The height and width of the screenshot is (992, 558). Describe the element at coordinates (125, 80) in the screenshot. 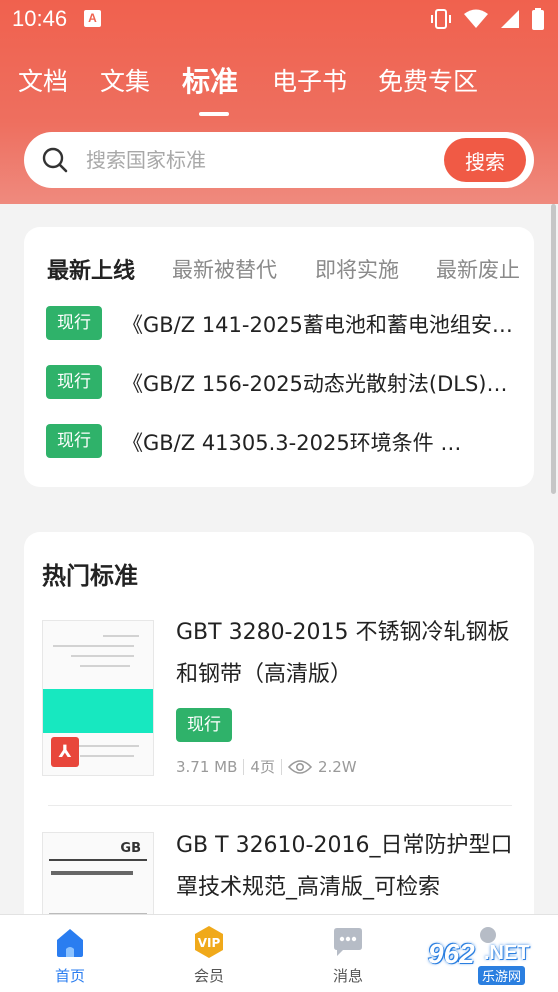

I see `tab-collections: 文集` at that location.